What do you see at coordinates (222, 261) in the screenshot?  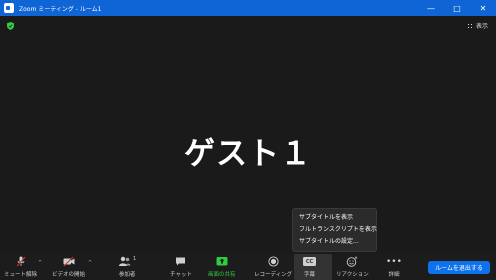 I see `share-screen-icon` at bounding box center [222, 261].